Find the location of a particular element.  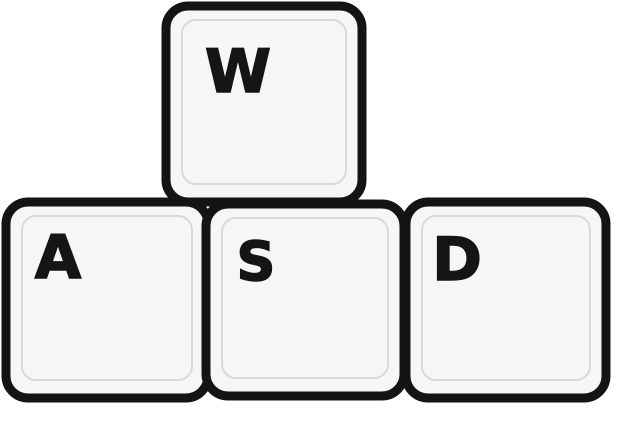

d-key-label: D is located at coordinates (457, 260).